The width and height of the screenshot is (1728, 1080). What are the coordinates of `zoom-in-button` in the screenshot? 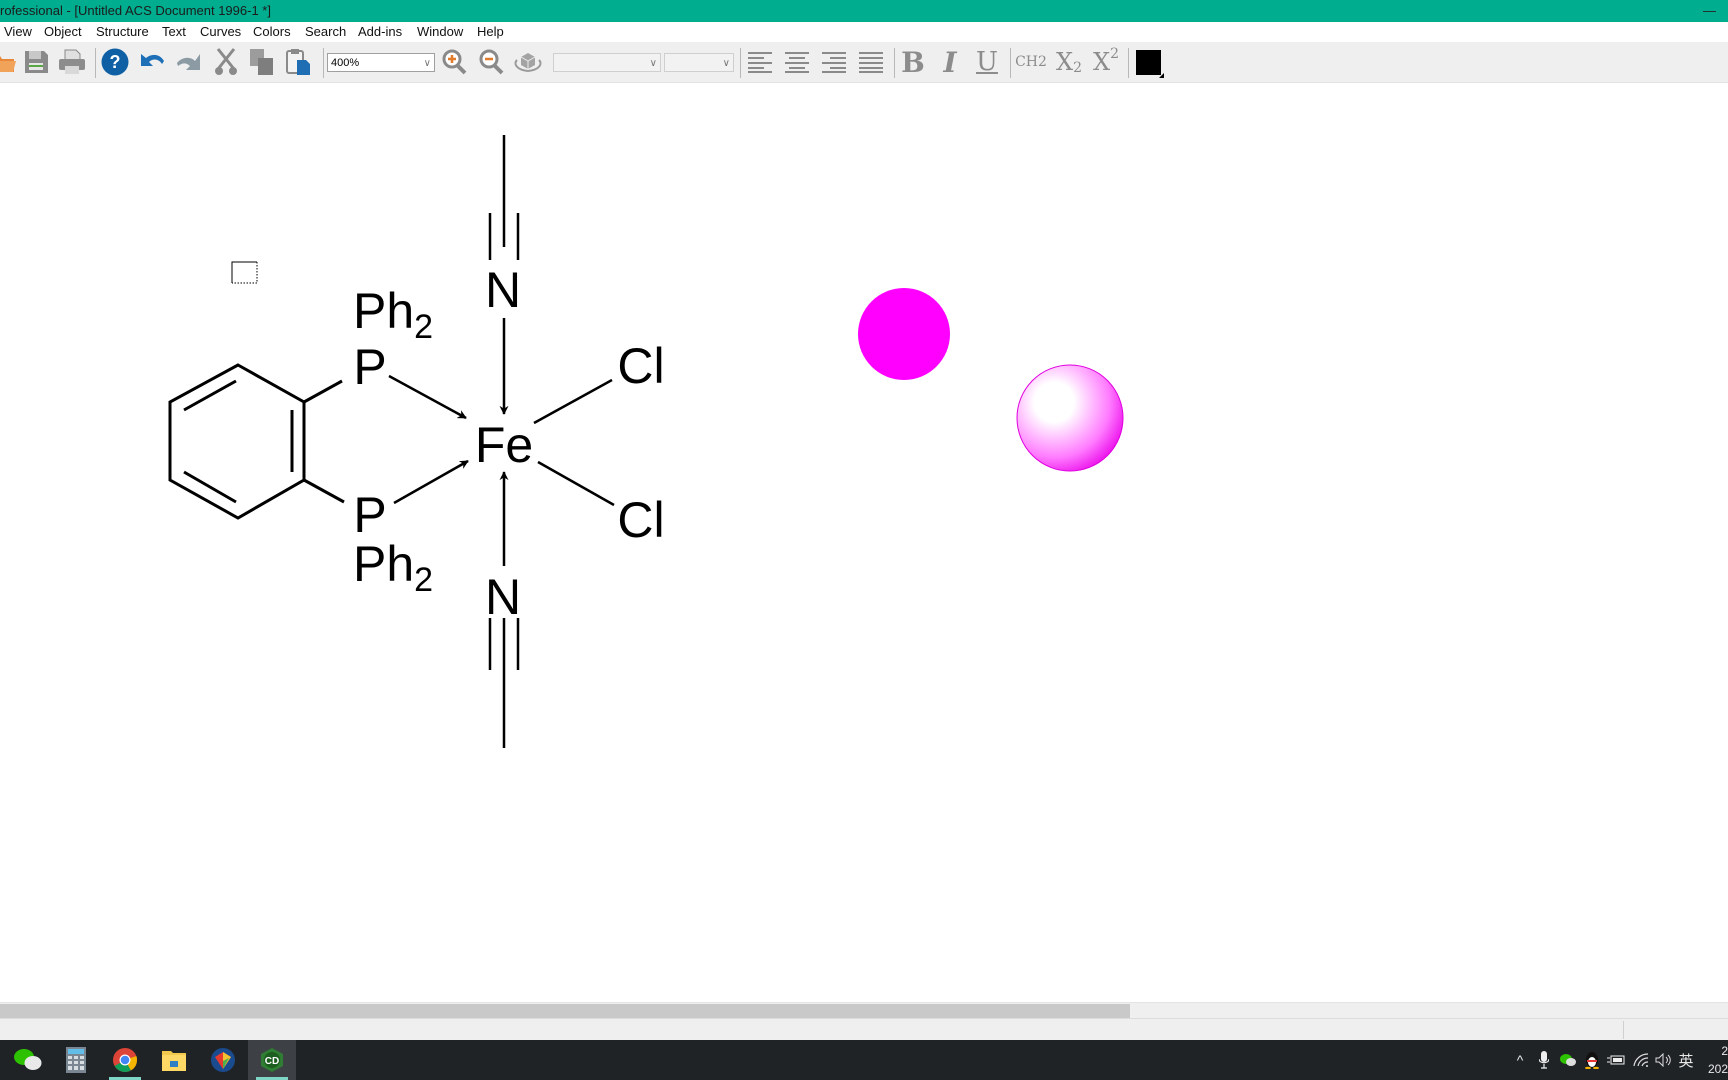 It's located at (454, 62).